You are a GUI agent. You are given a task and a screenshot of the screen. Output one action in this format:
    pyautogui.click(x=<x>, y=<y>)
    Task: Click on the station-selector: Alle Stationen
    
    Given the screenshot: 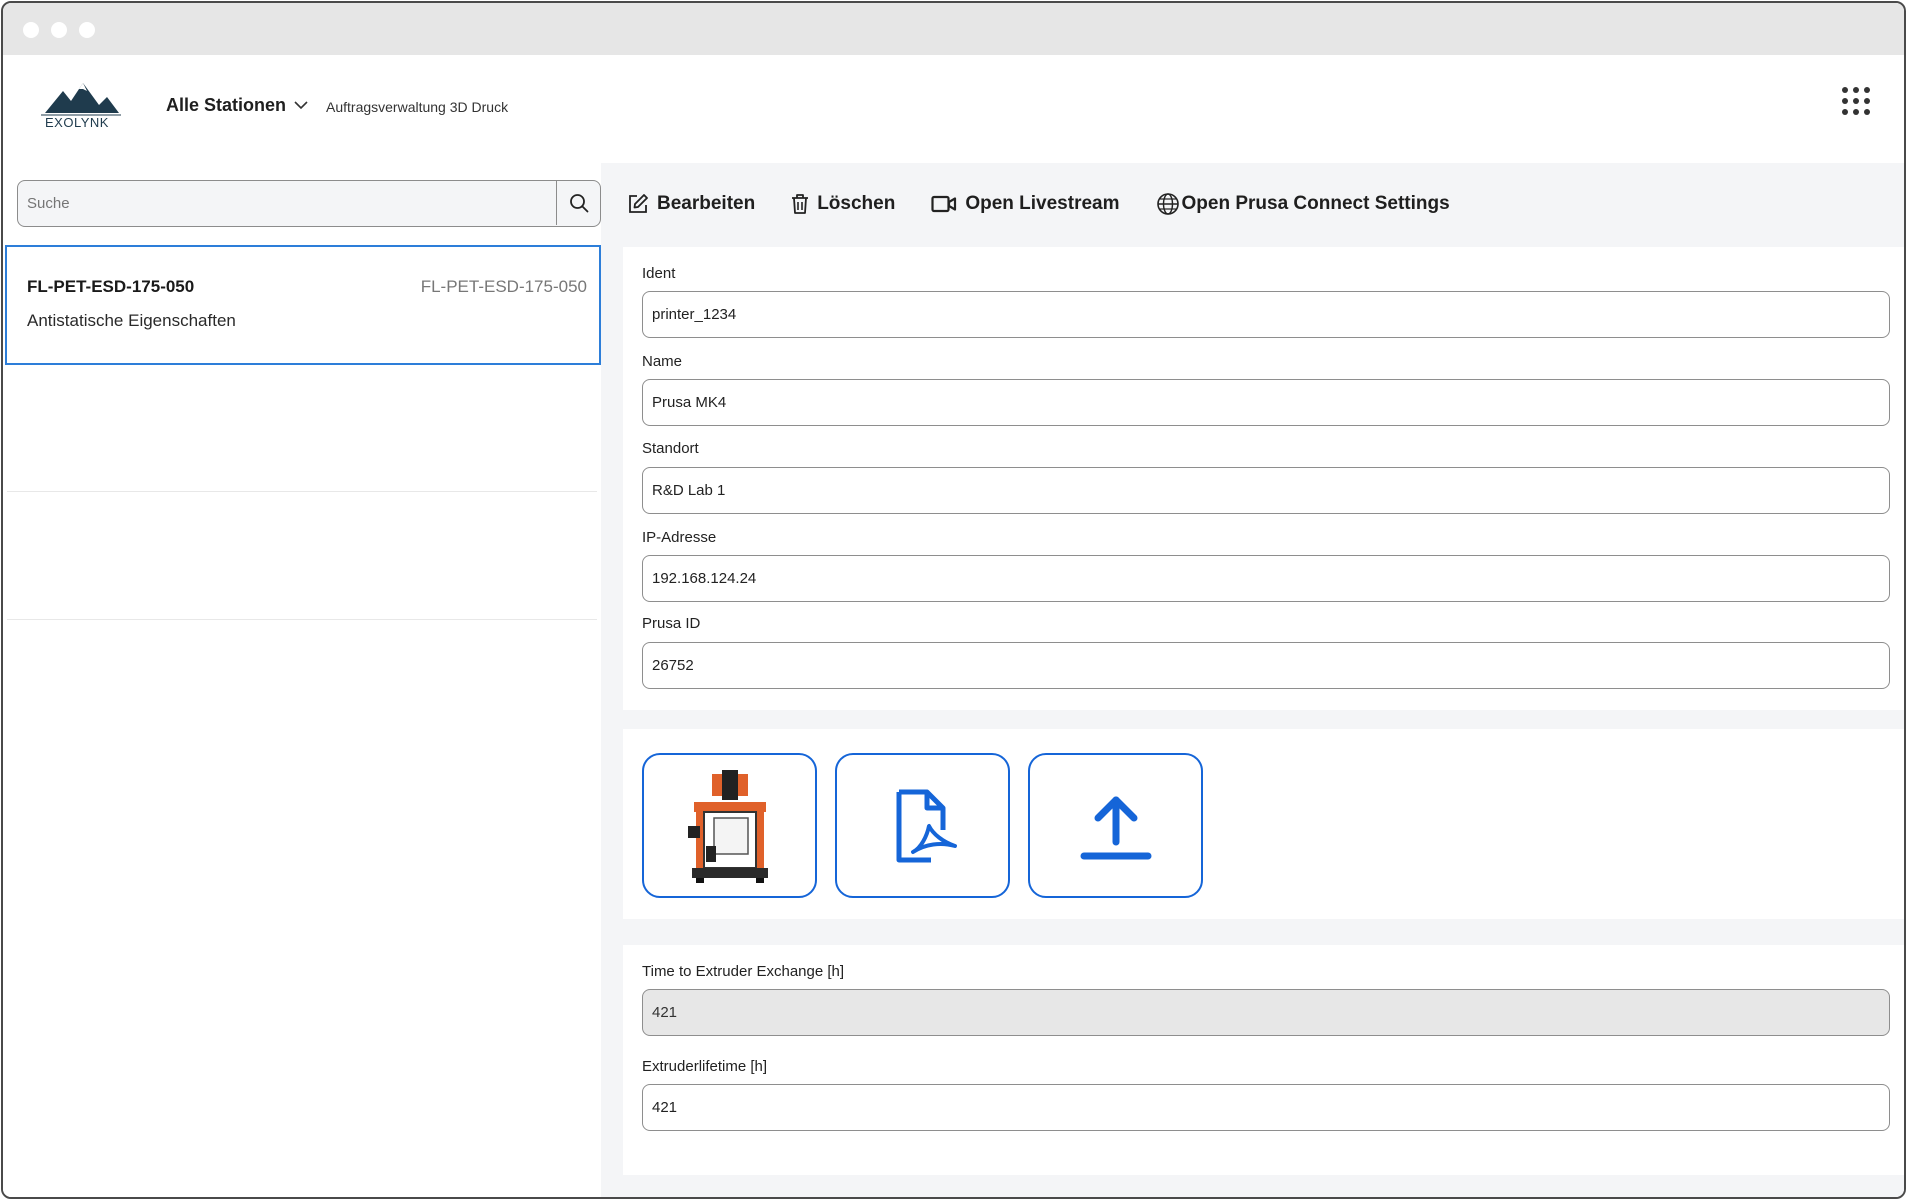 What is the action you would take?
    pyautogui.click(x=237, y=105)
    